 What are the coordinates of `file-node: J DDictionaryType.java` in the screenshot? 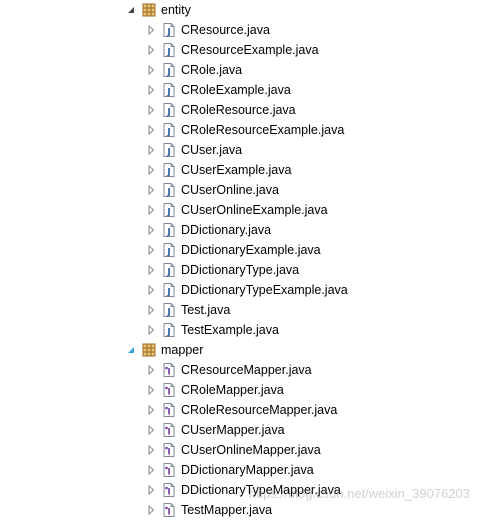 It's located at (239, 270).